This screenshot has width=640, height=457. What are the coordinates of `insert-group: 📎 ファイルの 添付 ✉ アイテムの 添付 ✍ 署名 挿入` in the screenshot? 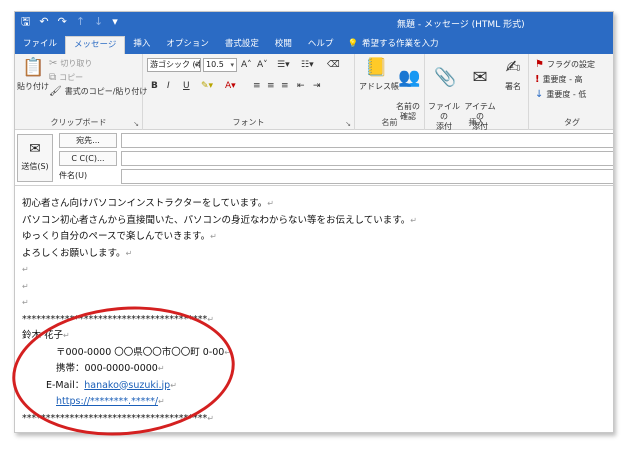 It's located at (477, 92).